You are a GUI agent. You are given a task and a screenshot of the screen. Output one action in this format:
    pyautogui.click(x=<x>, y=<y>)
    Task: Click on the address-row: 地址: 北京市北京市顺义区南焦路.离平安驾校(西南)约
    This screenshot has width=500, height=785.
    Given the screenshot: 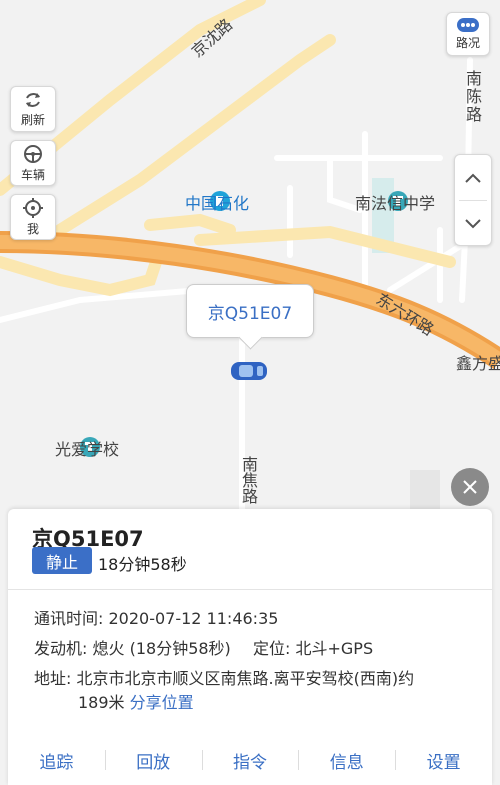 What is the action you would take?
    pyautogui.click(x=224, y=677)
    